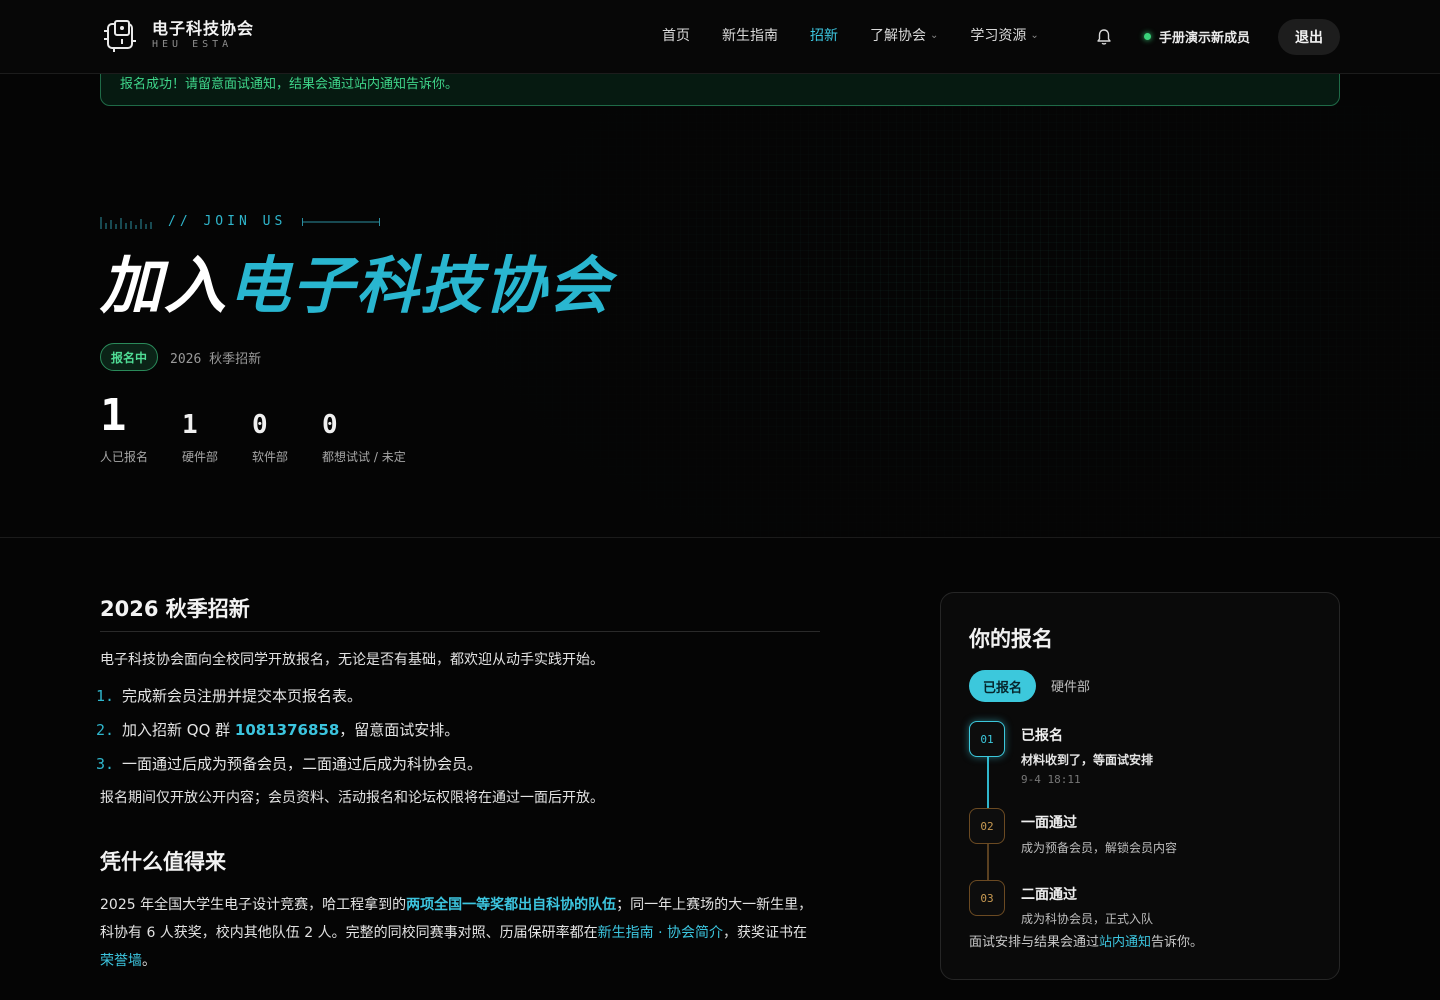  I want to click on join-tag-row: // JOIN US, so click(240, 221).